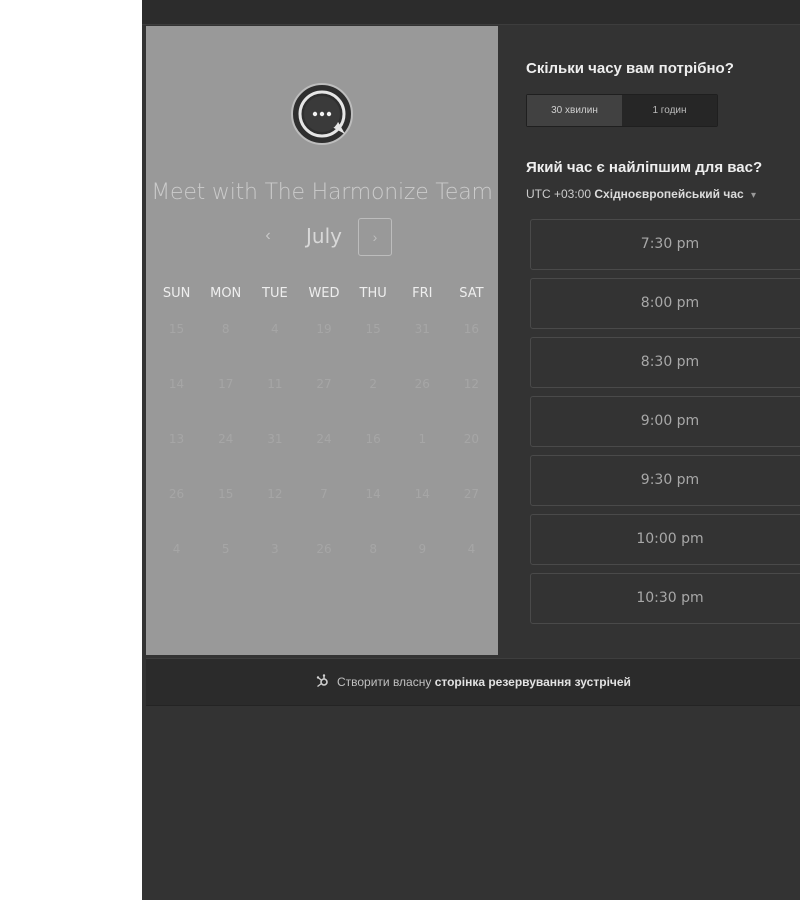  What do you see at coordinates (533, 682) in the screenshot?
I see `footer-link: сторінка резервування зустрічей` at bounding box center [533, 682].